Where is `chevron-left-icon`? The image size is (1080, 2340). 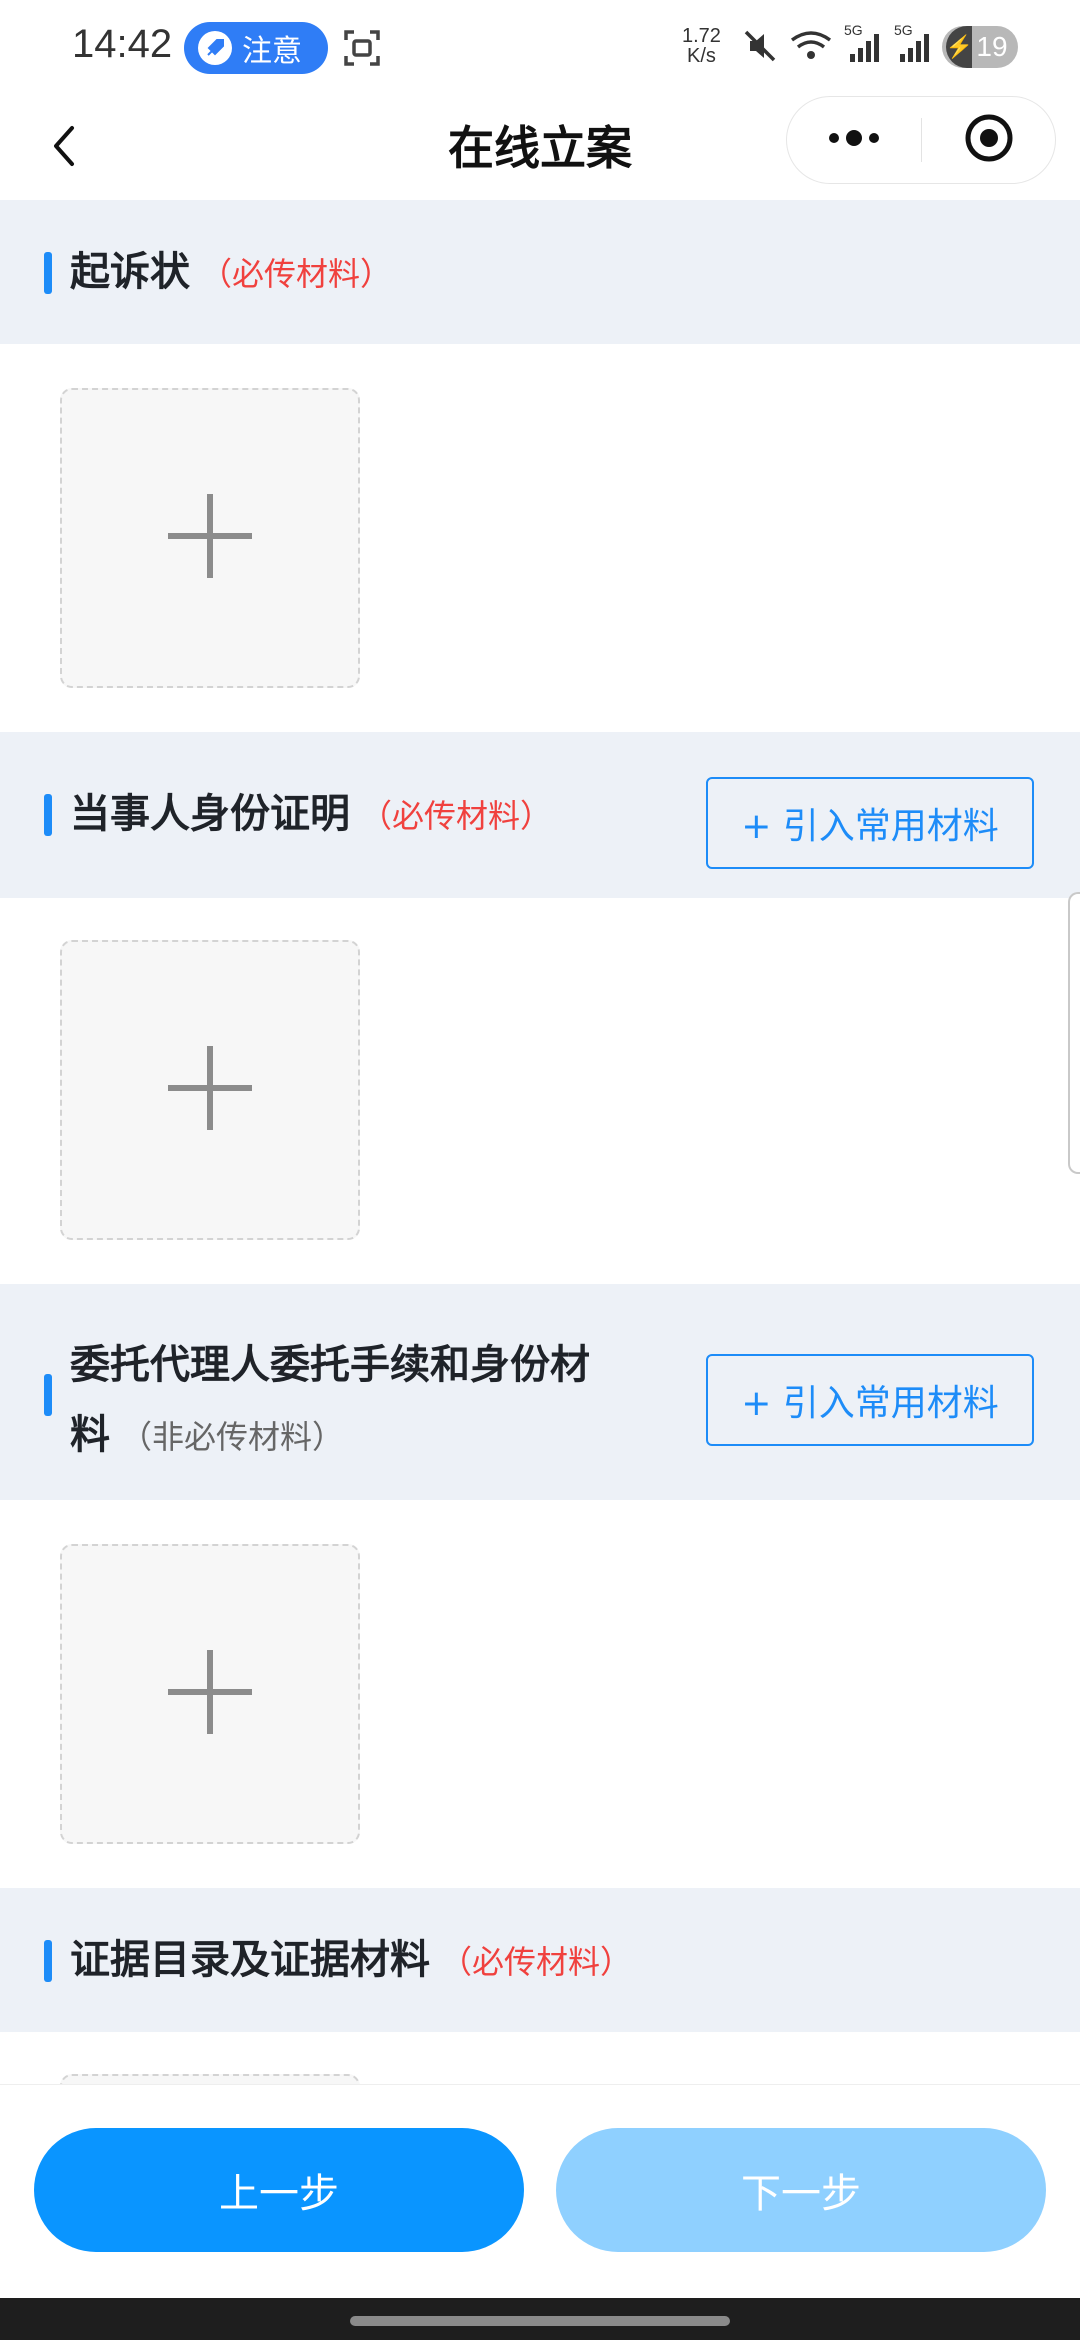 chevron-left-icon is located at coordinates (64, 148).